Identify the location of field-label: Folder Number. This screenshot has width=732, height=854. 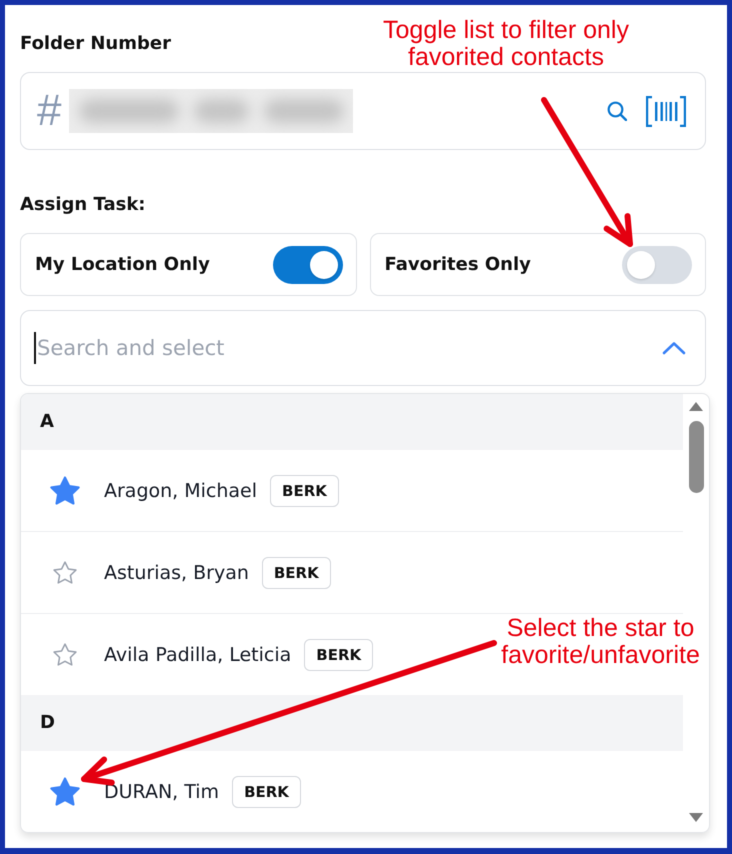
(95, 44).